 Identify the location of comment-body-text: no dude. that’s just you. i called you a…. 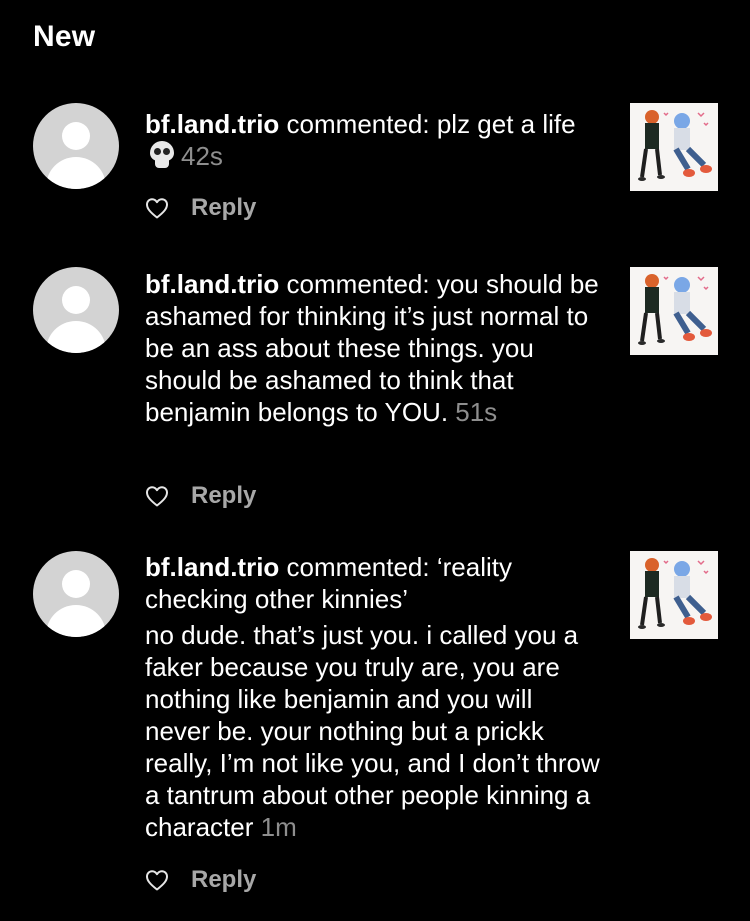
(372, 731).